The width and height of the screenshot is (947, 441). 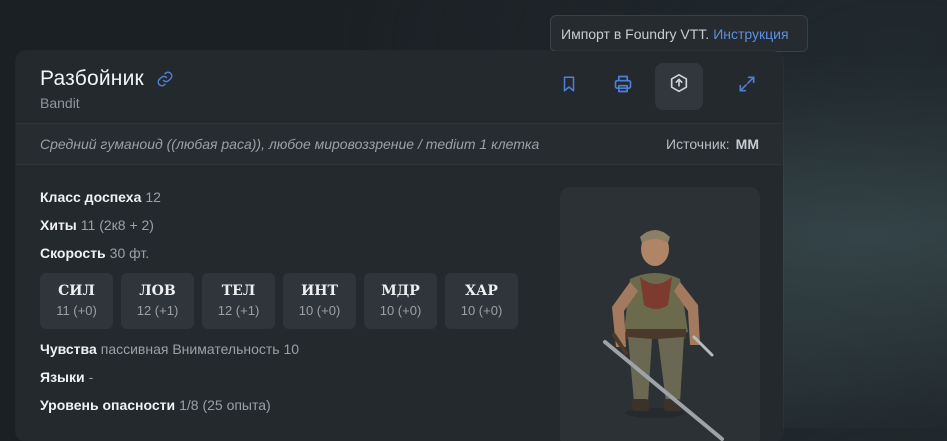 What do you see at coordinates (290, 257) in the screenshot?
I see `speed: Скорость 30 фт.` at bounding box center [290, 257].